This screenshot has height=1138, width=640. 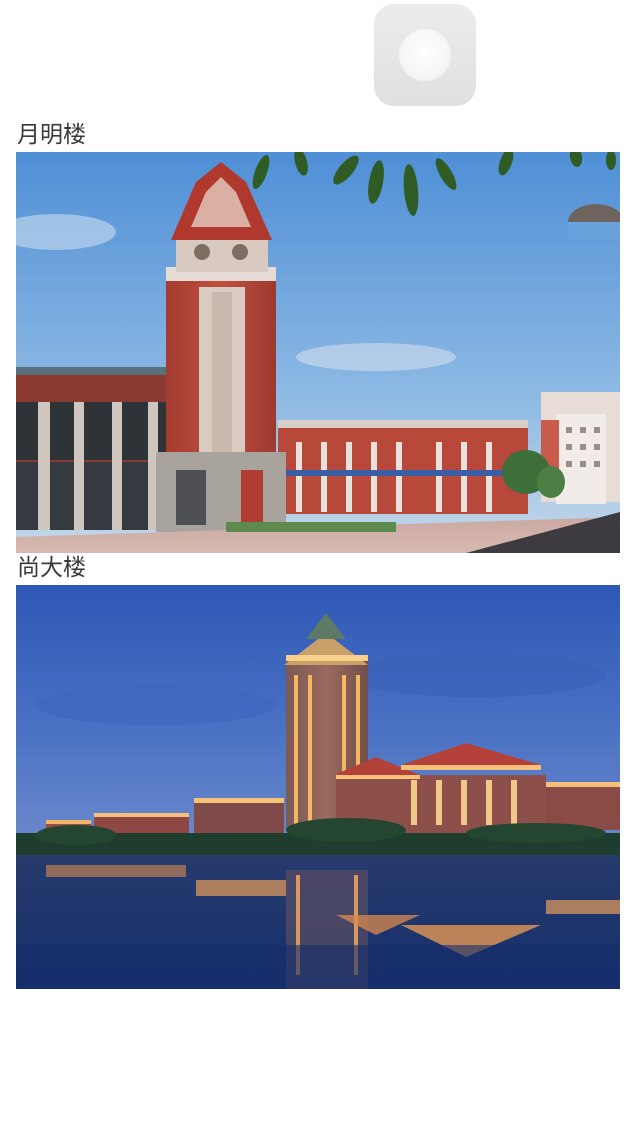 I want to click on section-caption-yuemingbuilding: 月明楼, so click(x=51, y=135).